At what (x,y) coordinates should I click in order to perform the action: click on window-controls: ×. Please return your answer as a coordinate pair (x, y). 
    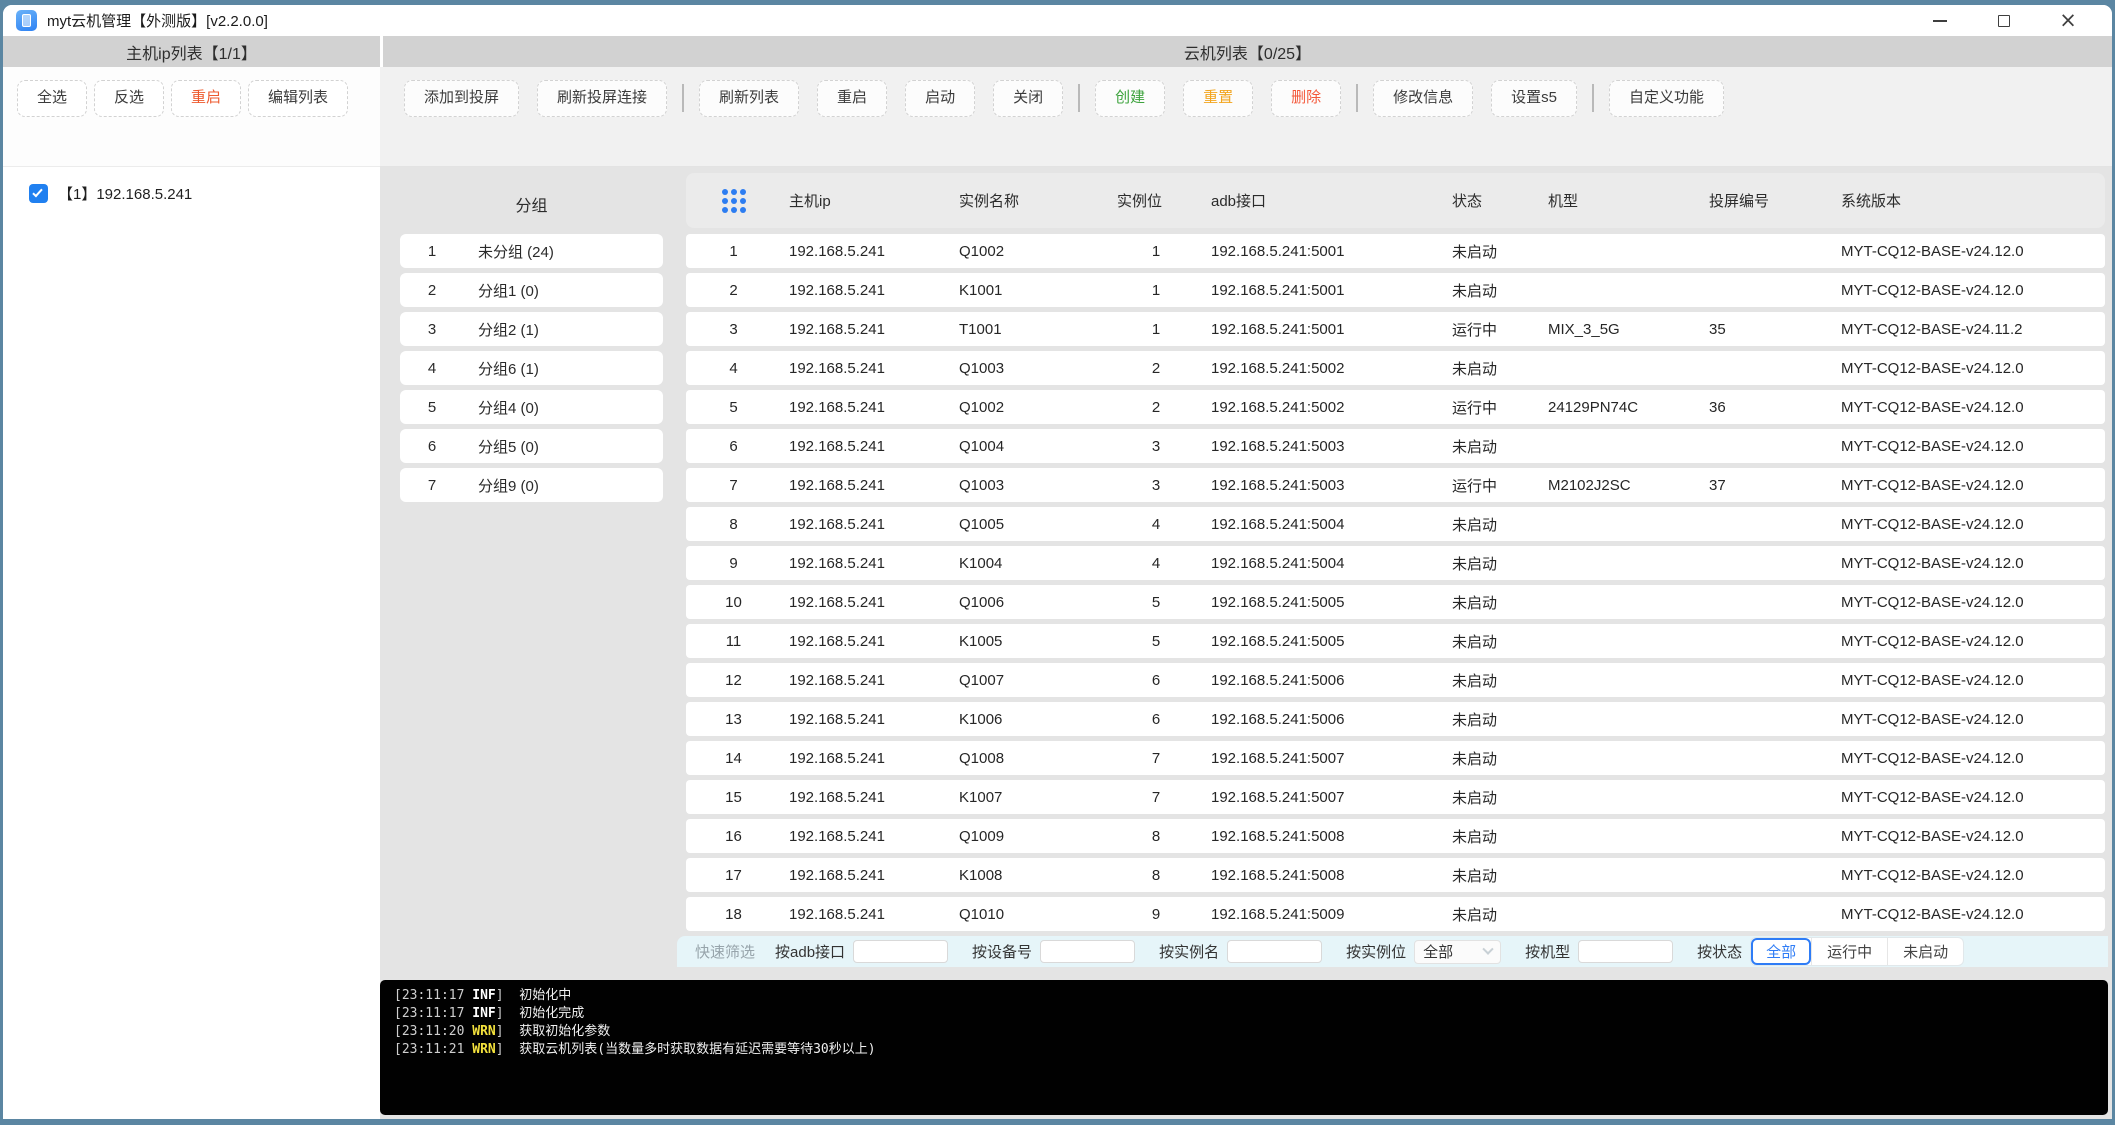
    Looking at the image, I should click on (2004, 21).